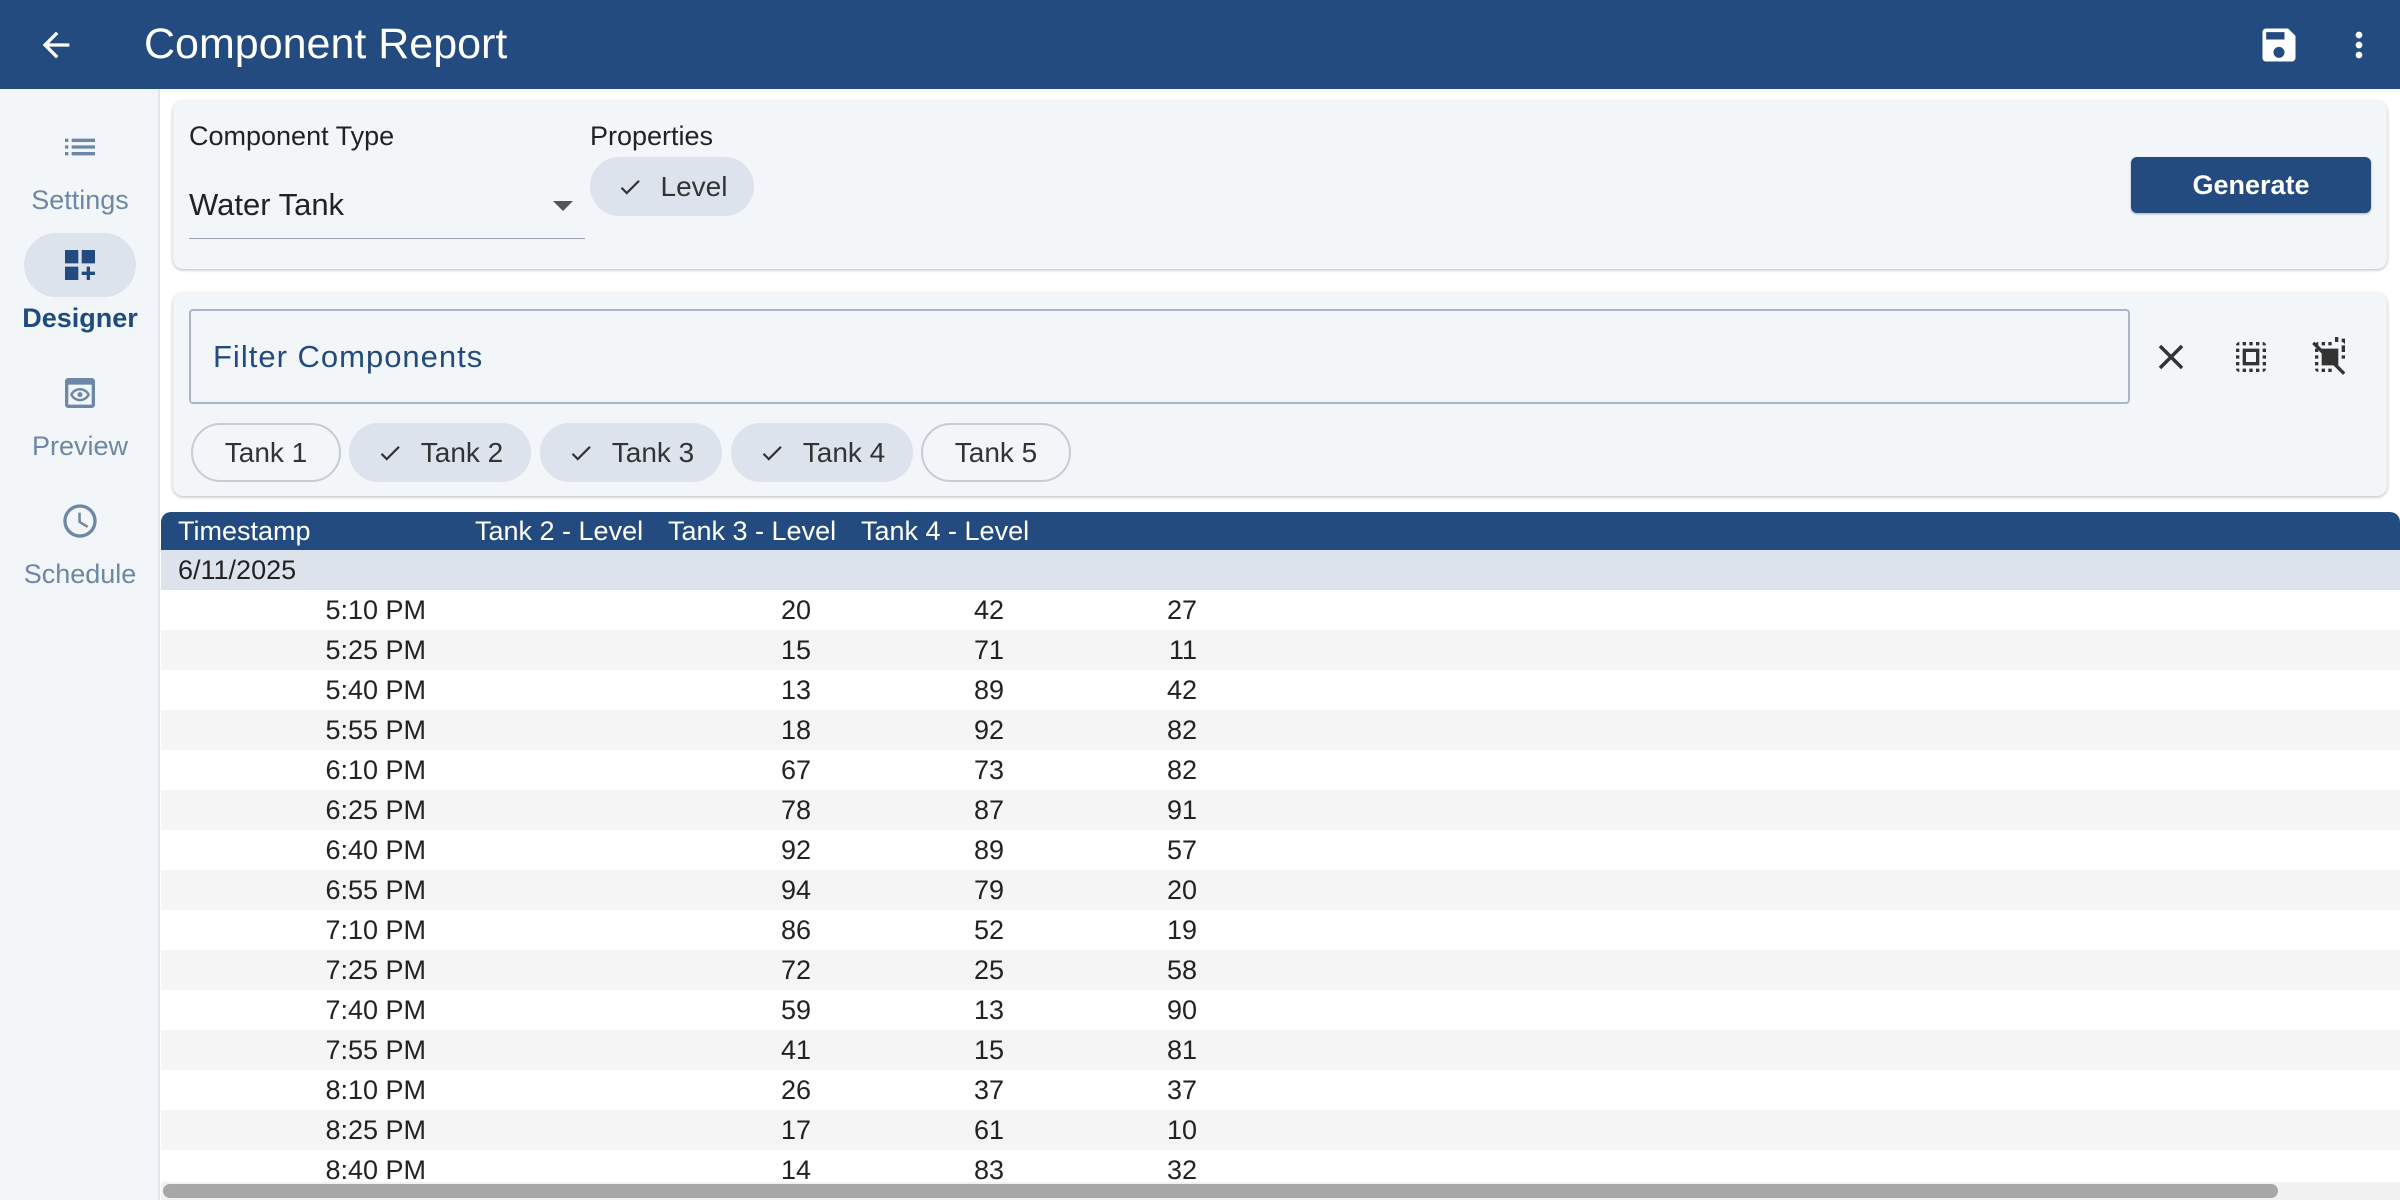  I want to click on chip-label: Tank 5, so click(996, 452).